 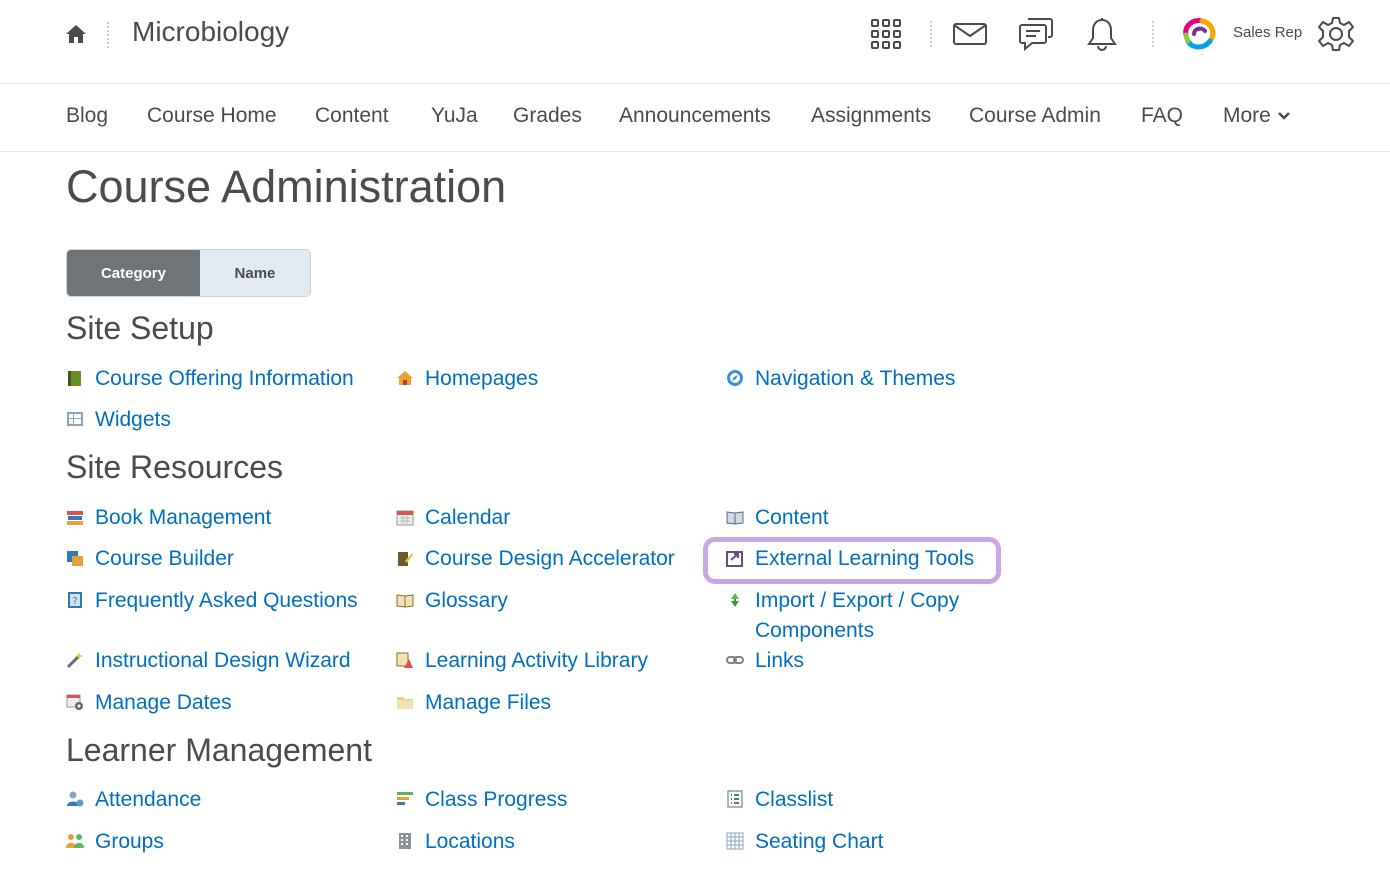 What do you see at coordinates (74, 702) in the screenshot?
I see `calendar-gear-icon` at bounding box center [74, 702].